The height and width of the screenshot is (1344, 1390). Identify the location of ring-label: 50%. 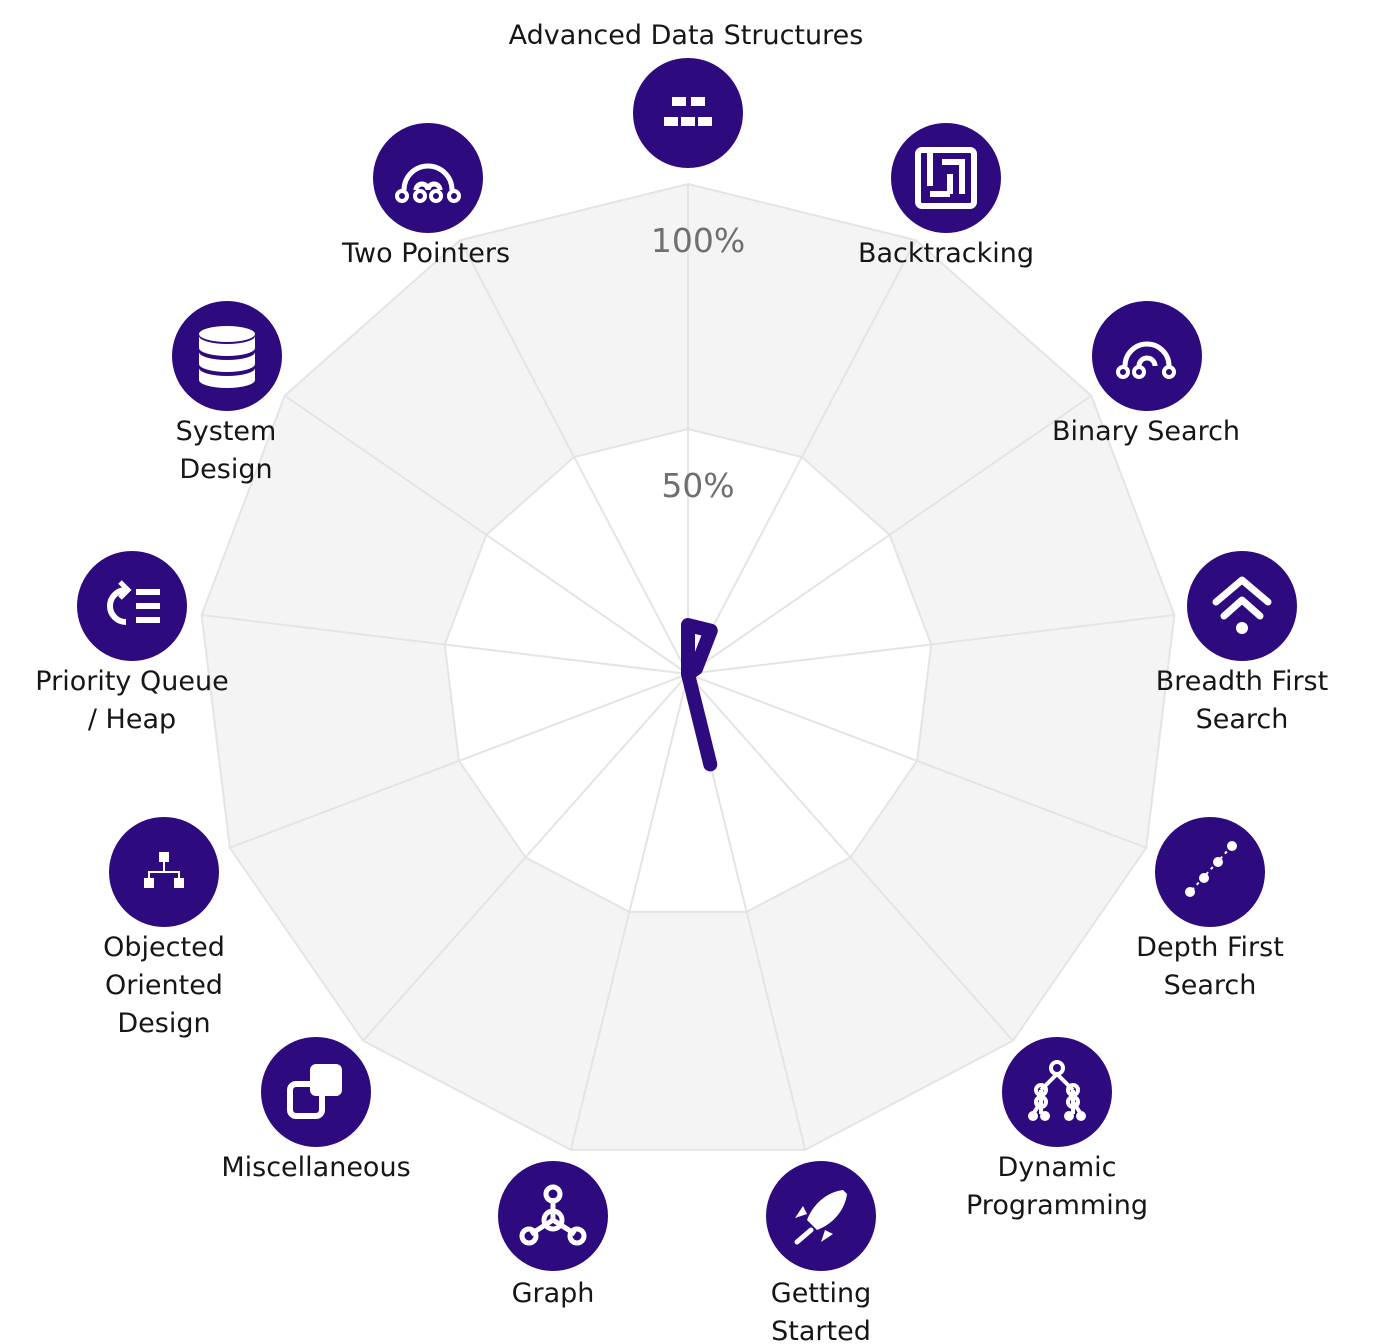
(697, 485).